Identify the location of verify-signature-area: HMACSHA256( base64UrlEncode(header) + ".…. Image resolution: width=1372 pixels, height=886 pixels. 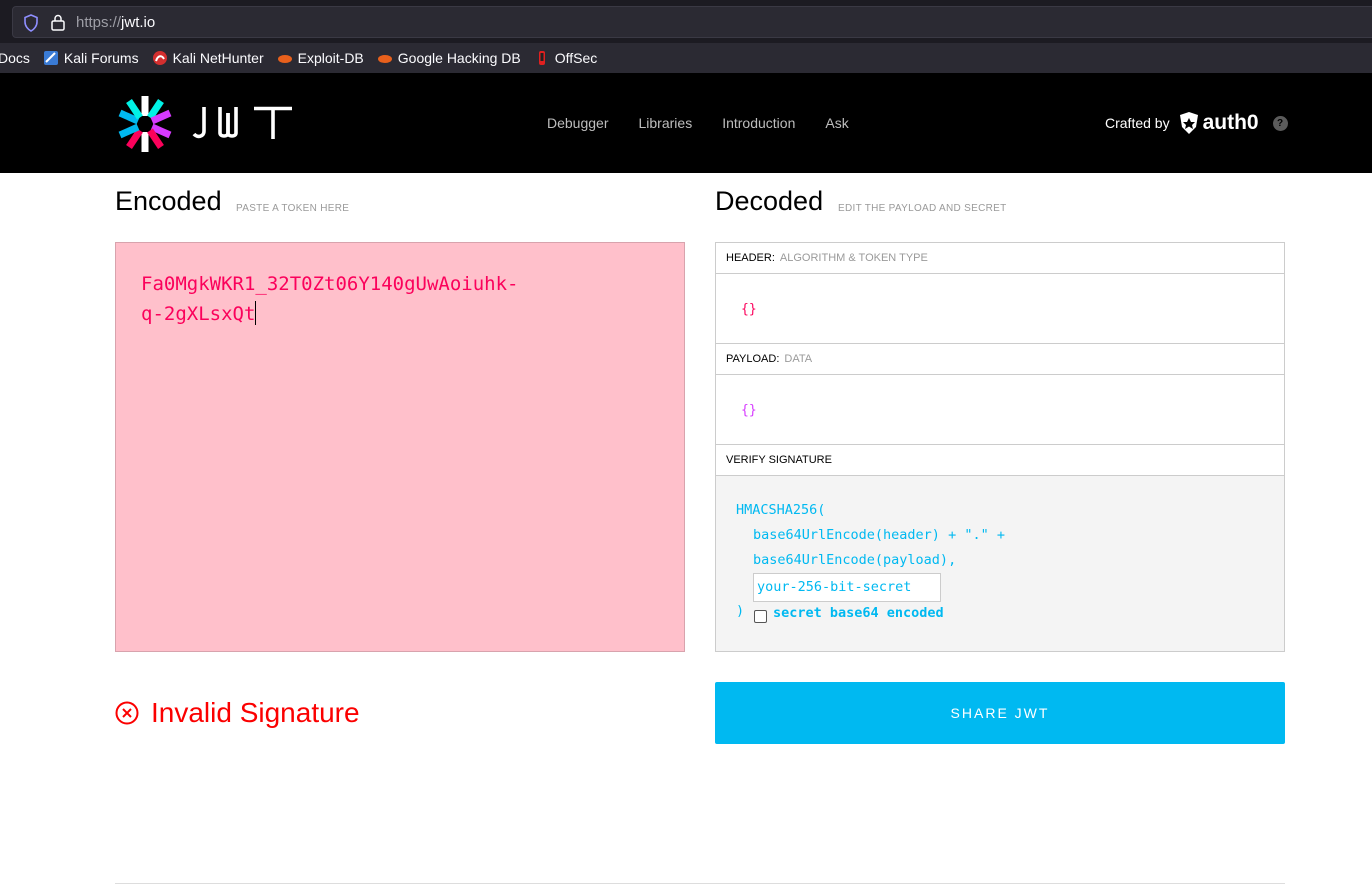
(1000, 563).